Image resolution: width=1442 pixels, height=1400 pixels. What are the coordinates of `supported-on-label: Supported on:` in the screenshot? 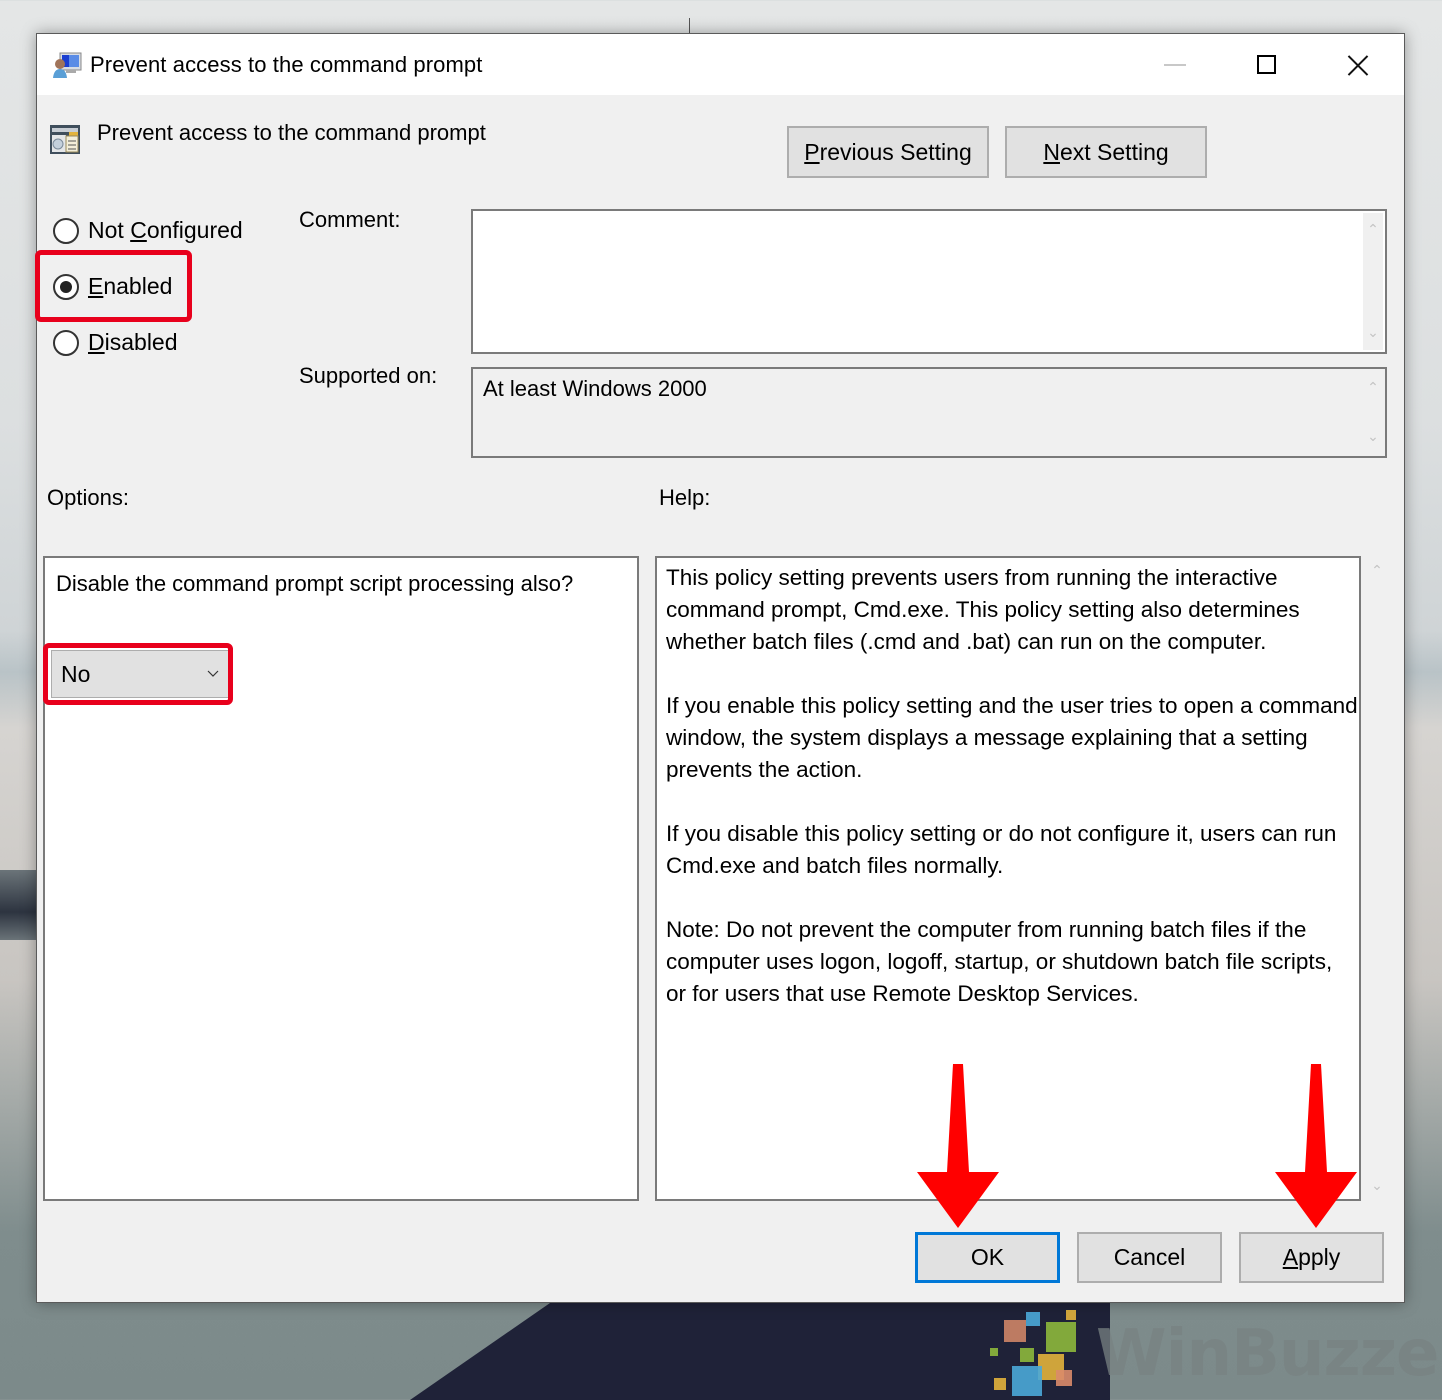 It's located at (368, 375).